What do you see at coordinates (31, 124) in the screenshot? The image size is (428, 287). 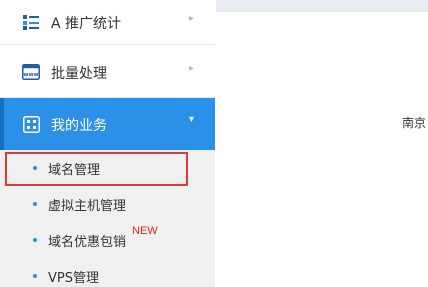 I see `calendar-grid-icon` at bounding box center [31, 124].